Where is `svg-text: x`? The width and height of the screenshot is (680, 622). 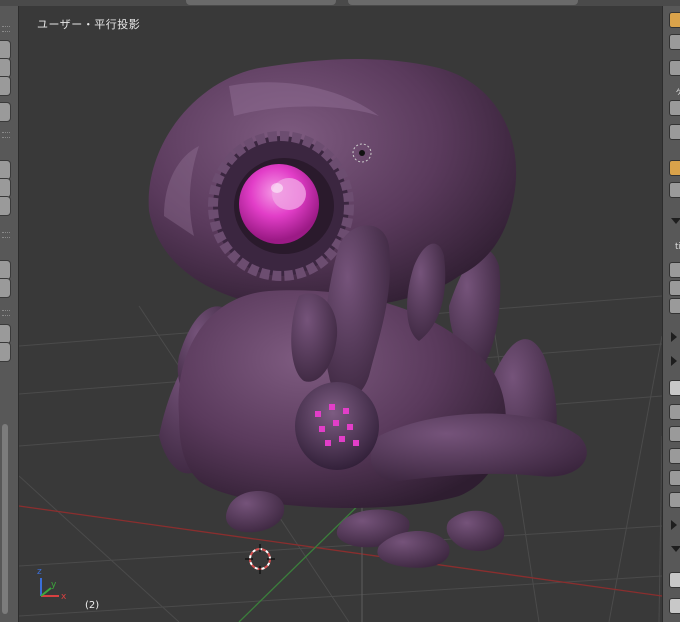
svg-text: x is located at coordinates (64, 597).